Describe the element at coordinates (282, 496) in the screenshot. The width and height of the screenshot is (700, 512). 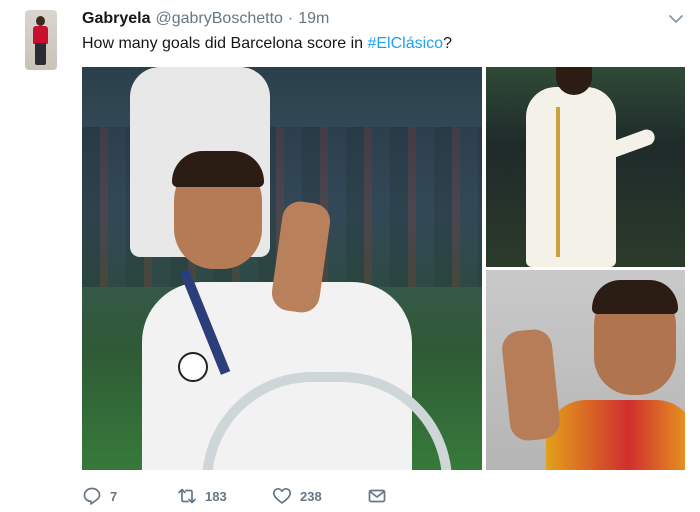
I see `heart-icon` at that location.